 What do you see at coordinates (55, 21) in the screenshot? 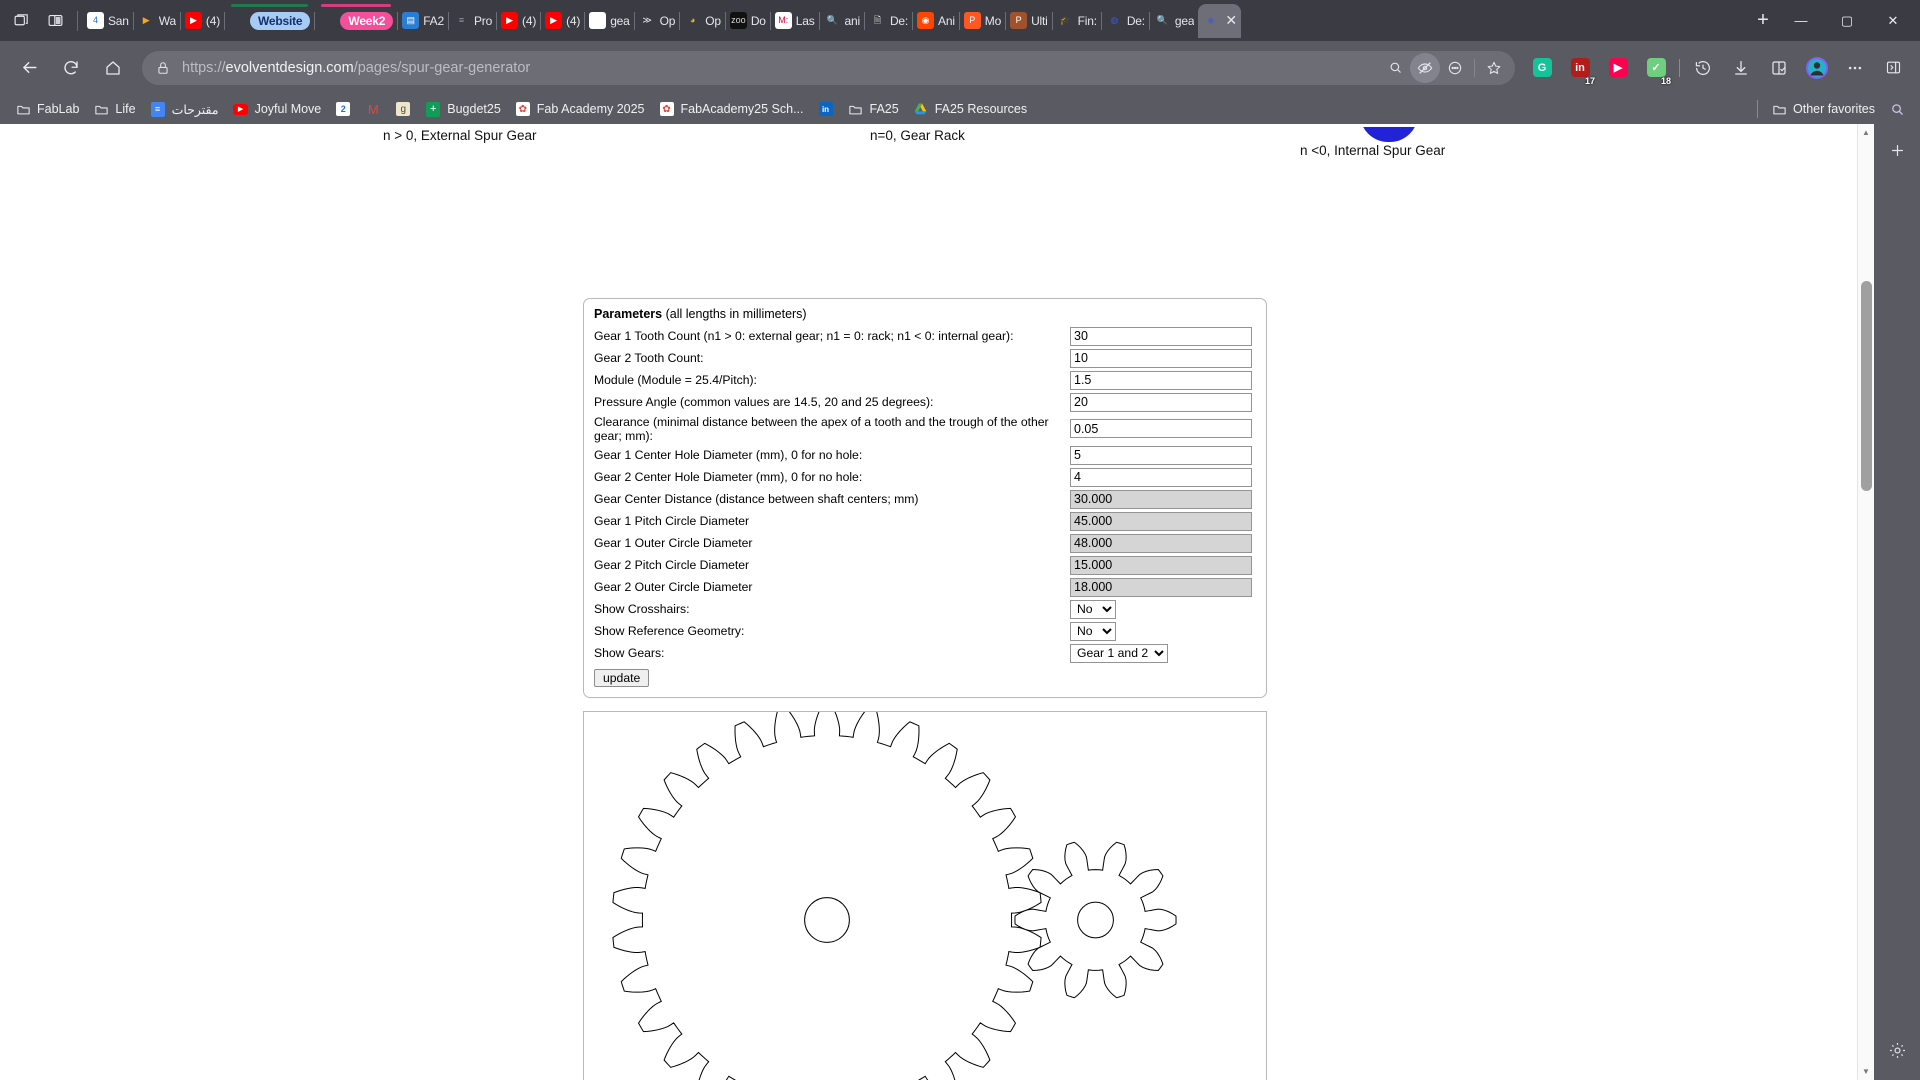
I see `split-screen-icon` at bounding box center [55, 21].